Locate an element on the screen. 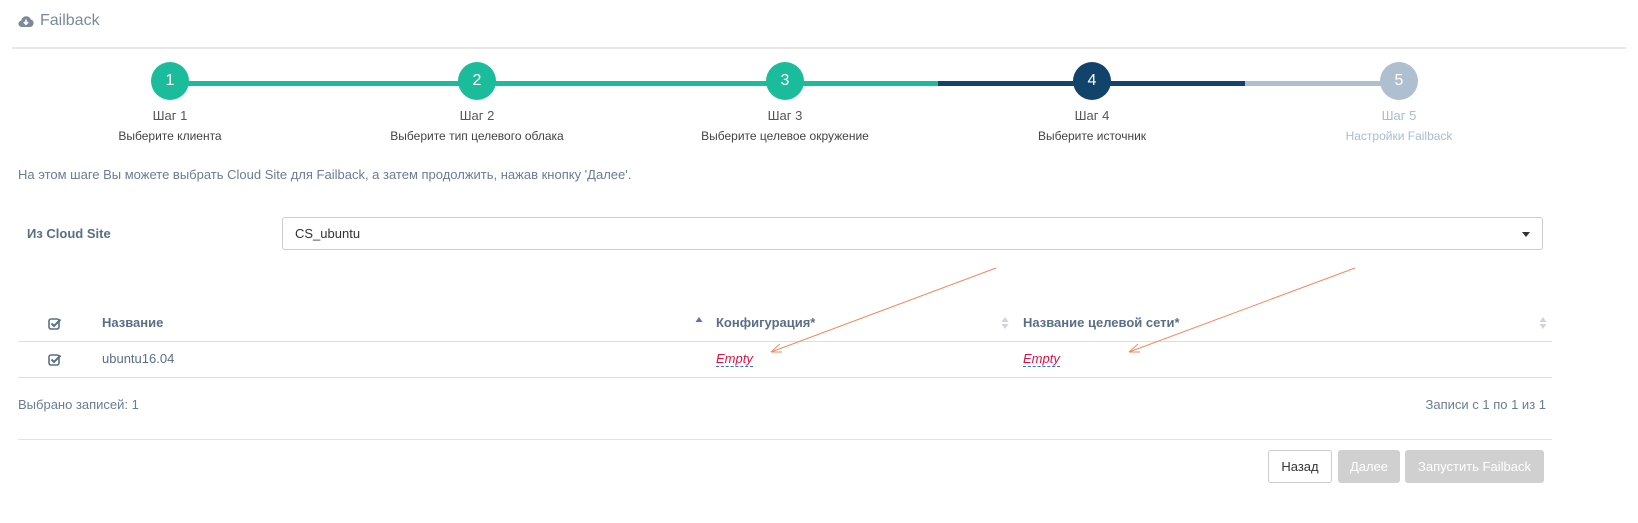 The width and height of the screenshot is (1638, 523). select-all-checkbox is located at coordinates (55, 324).